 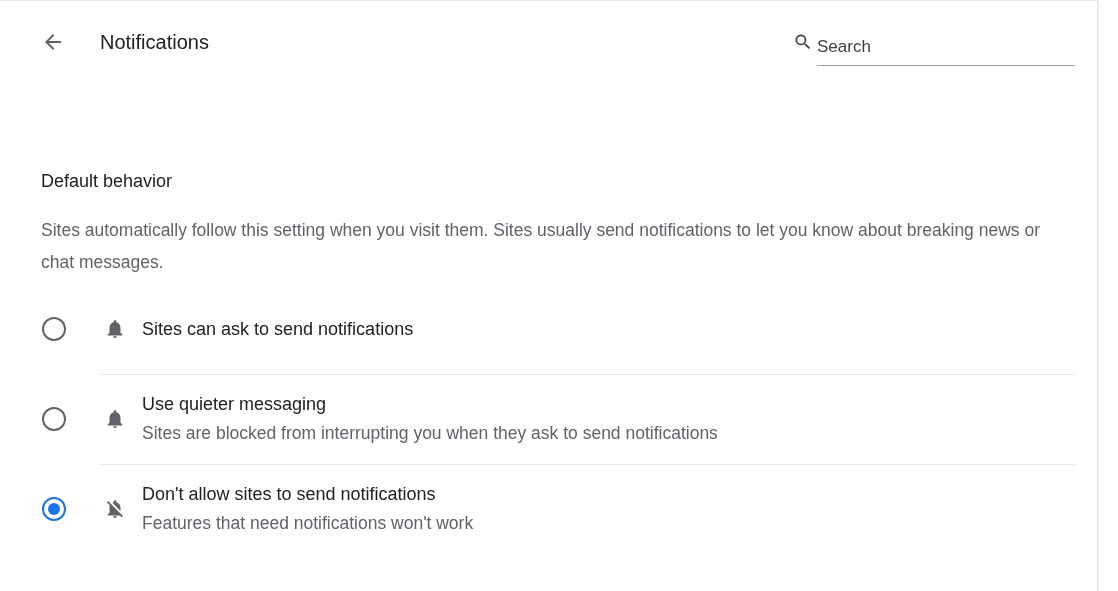 I want to click on section-heading: Default behavior, so click(x=107, y=181).